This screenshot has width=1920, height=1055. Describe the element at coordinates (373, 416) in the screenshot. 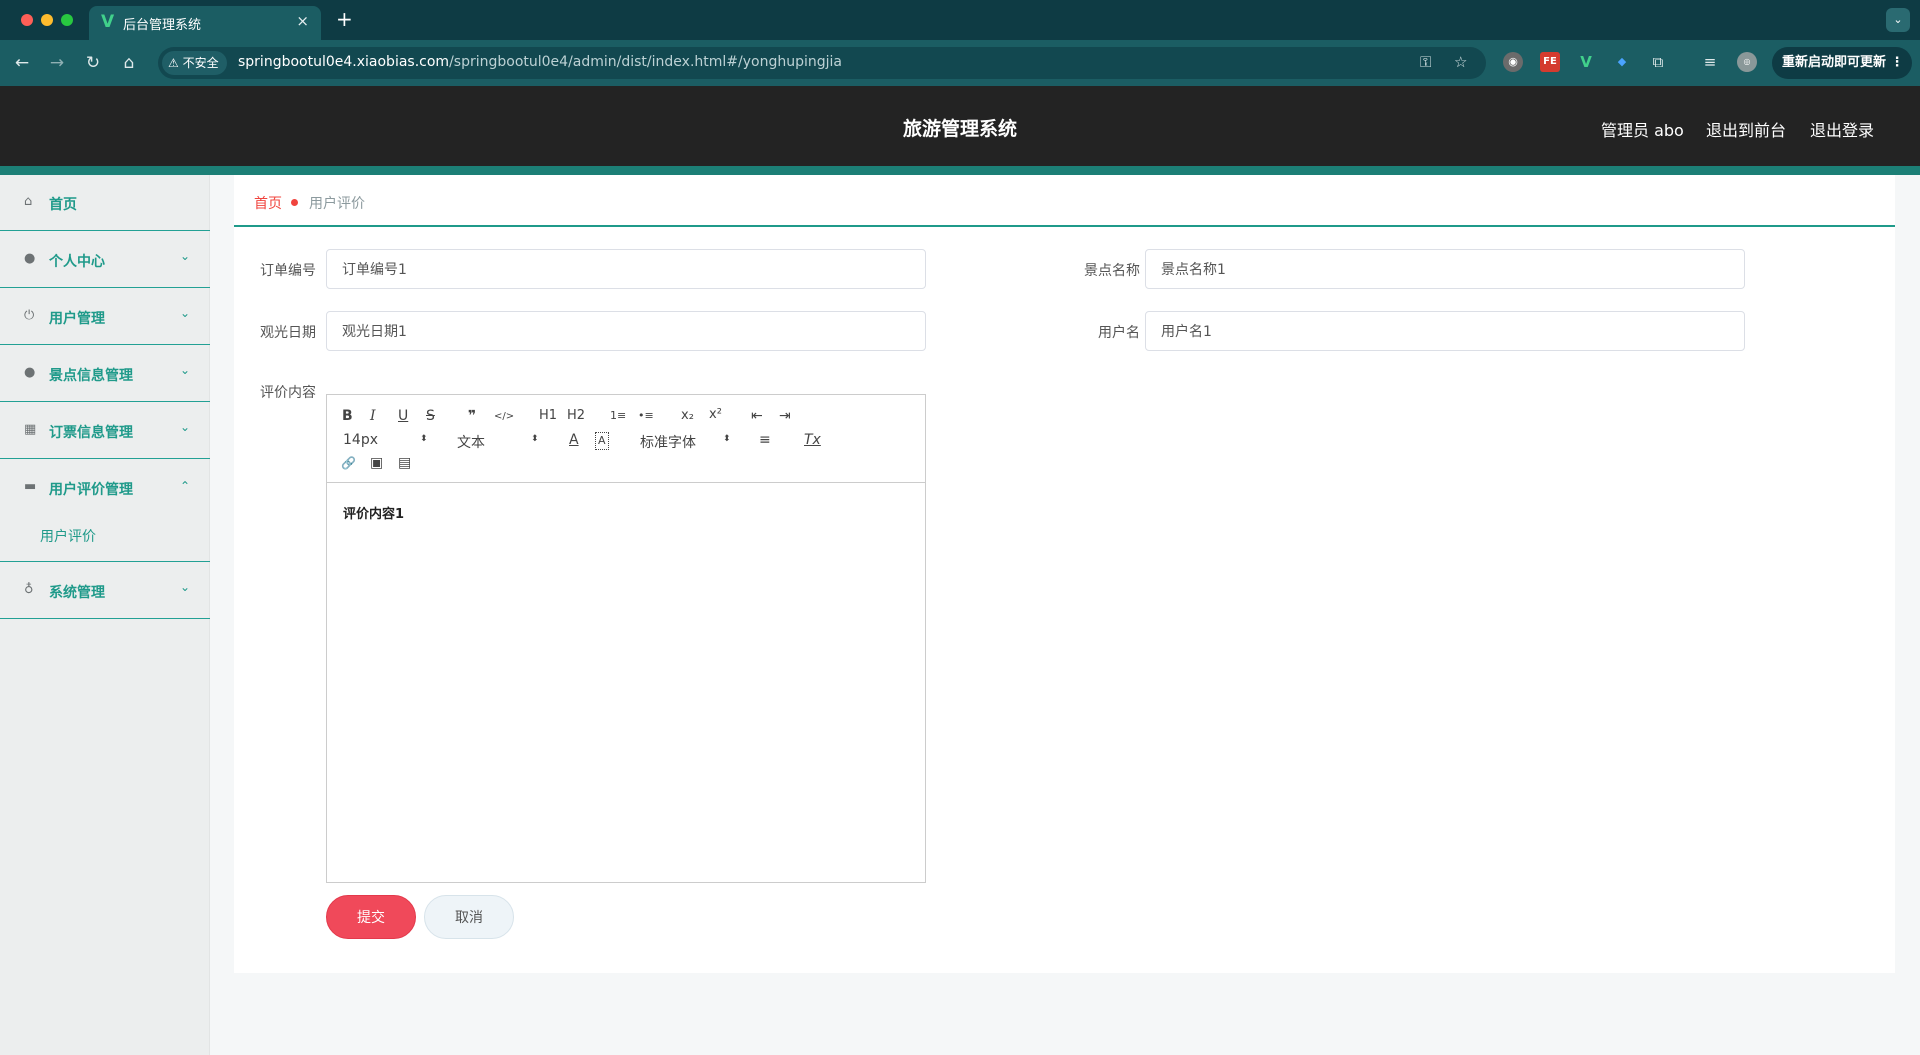

I see `italic-button: I` at that location.